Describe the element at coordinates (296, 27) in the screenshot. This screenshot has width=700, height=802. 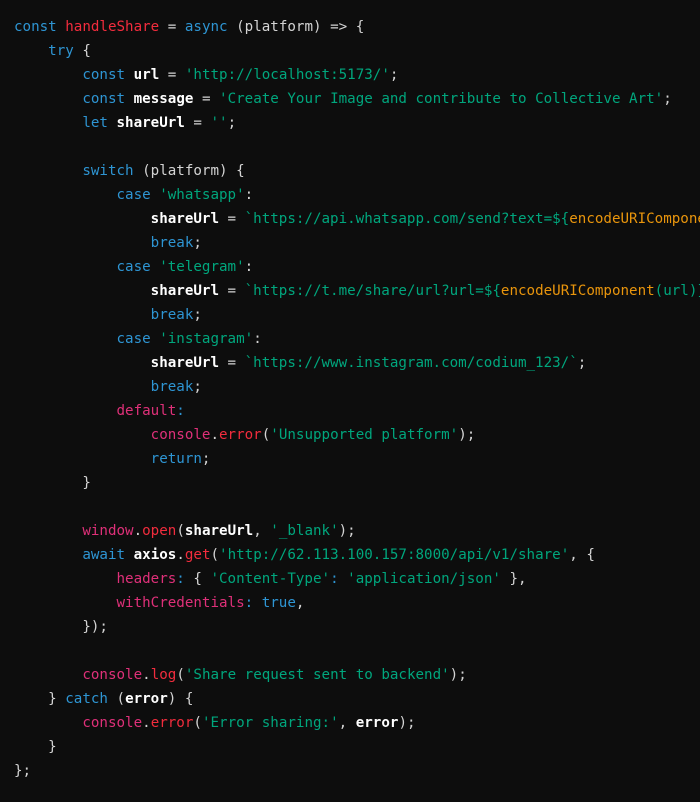
I see `code-token: (platform) => {` at that location.